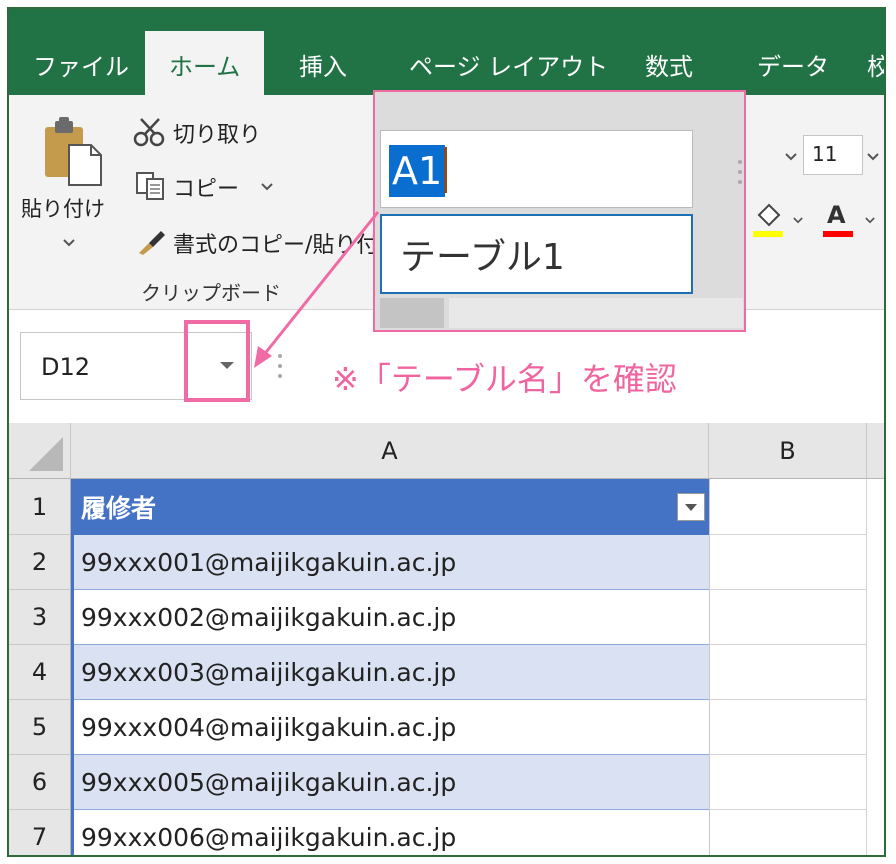 This screenshot has width=896, height=864. I want to click on table-header-label: 履修者, so click(119, 508).